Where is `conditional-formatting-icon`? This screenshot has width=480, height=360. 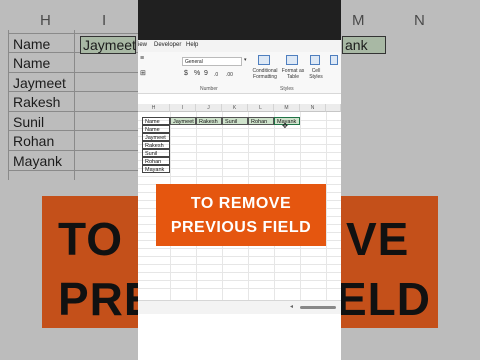
conditional-formatting-icon is located at coordinates (264, 60).